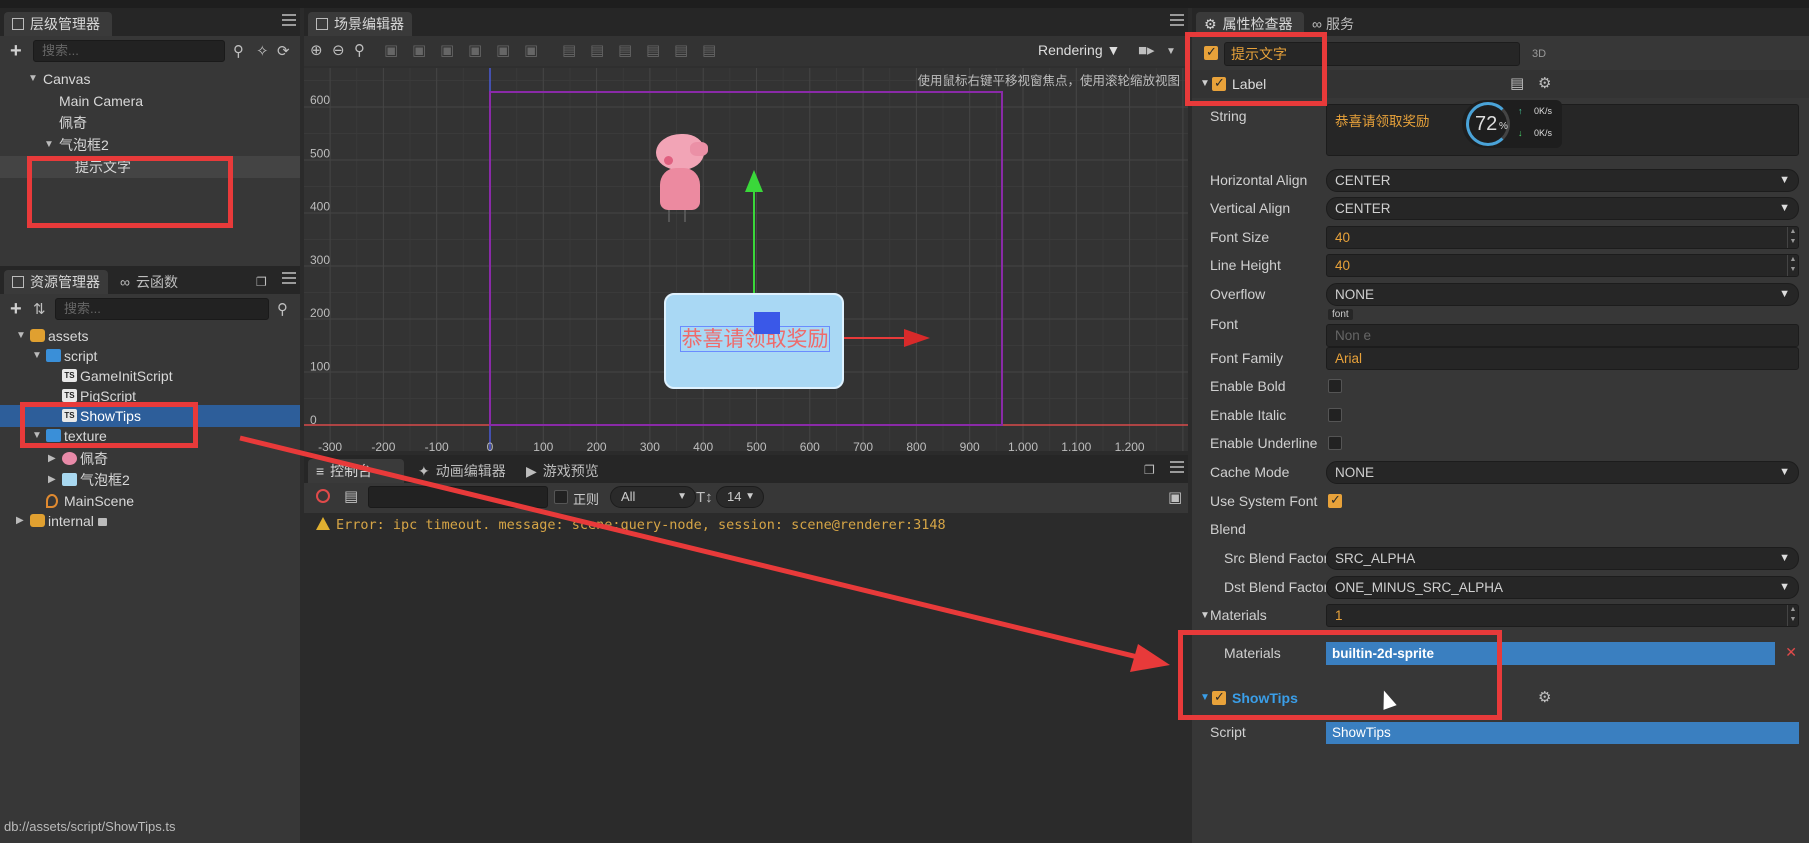 This screenshot has width=1809, height=843. What do you see at coordinates (1177, 467) in the screenshot?
I see `console-menu-icon` at bounding box center [1177, 467].